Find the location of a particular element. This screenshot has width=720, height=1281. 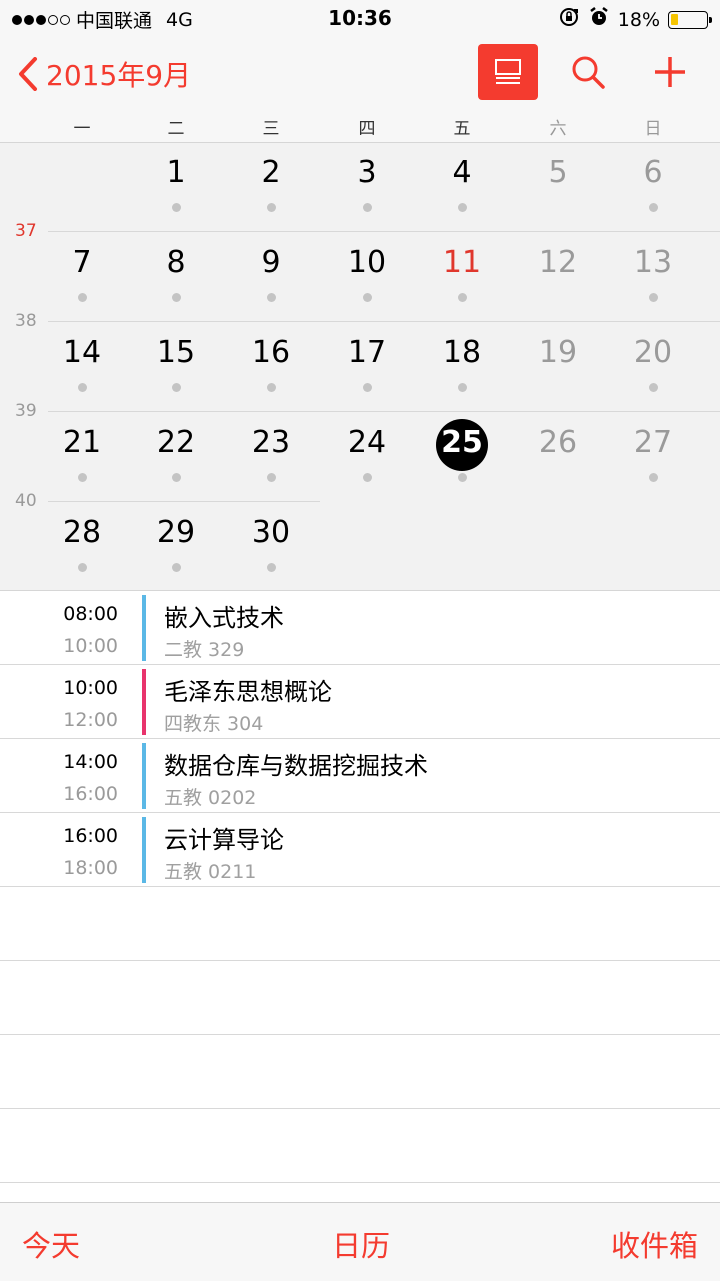

calendar-day: 3 is located at coordinates (367, 172).